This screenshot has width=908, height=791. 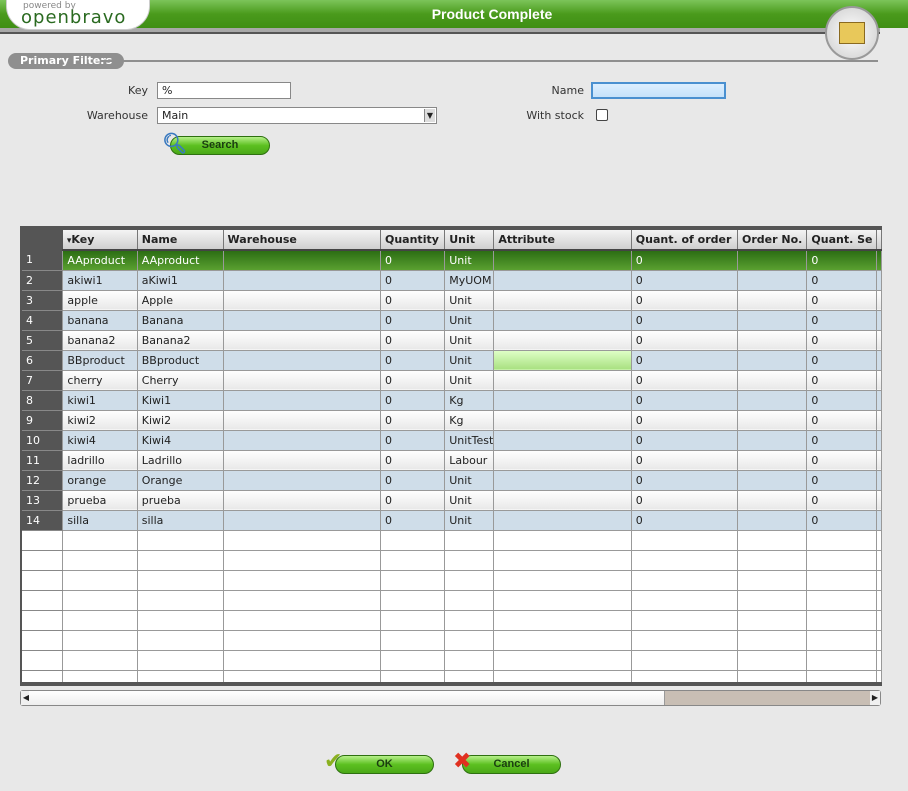 I want to click on table-cell: Kiwi2, so click(x=180, y=420).